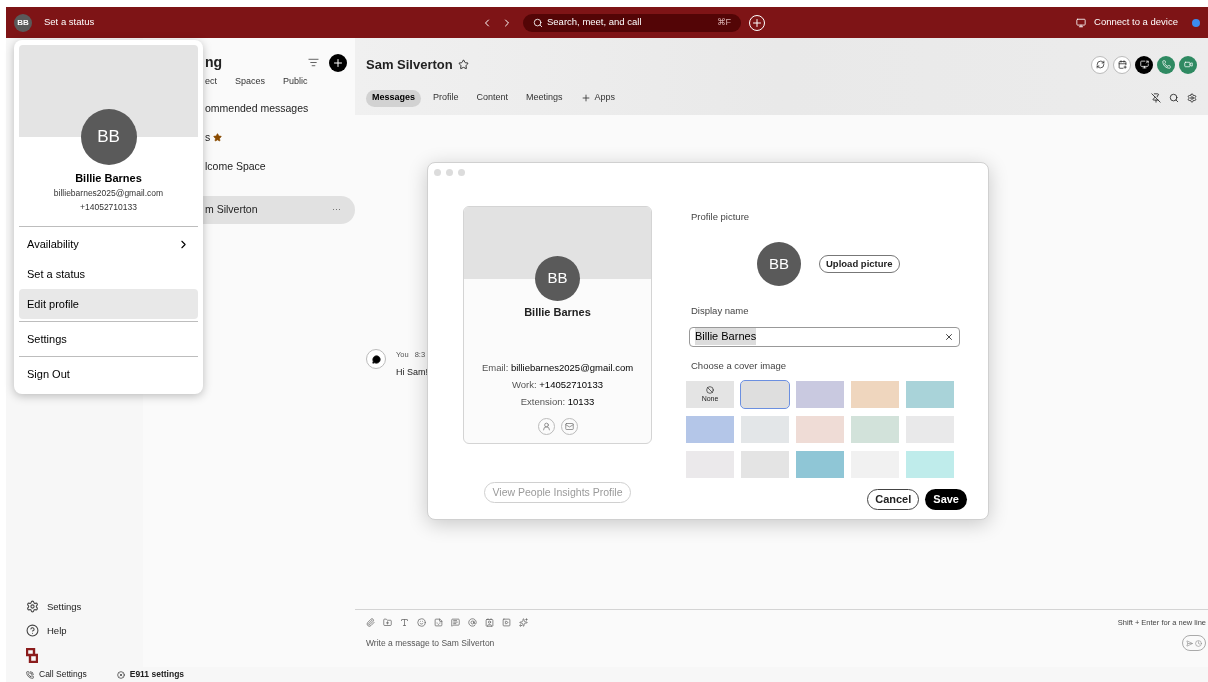  Describe the element at coordinates (774, 643) in the screenshot. I see `message-input: Write a message to Sam Silverton` at that location.